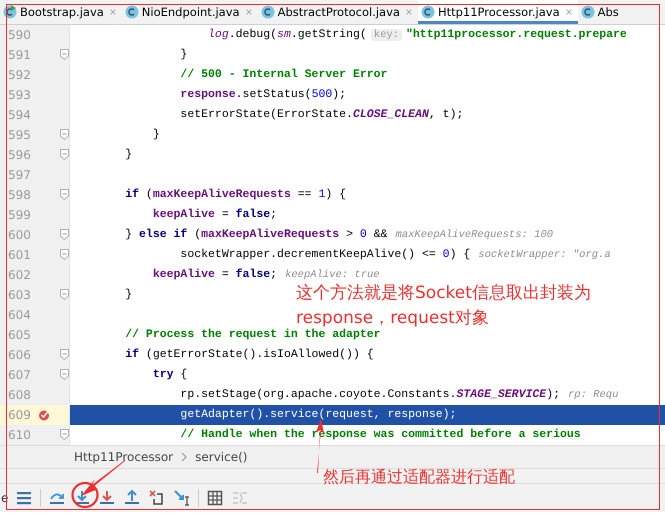  What do you see at coordinates (419, 477) in the screenshot?
I see `annotation-text: 然后再通过适配器进行适配` at bounding box center [419, 477].